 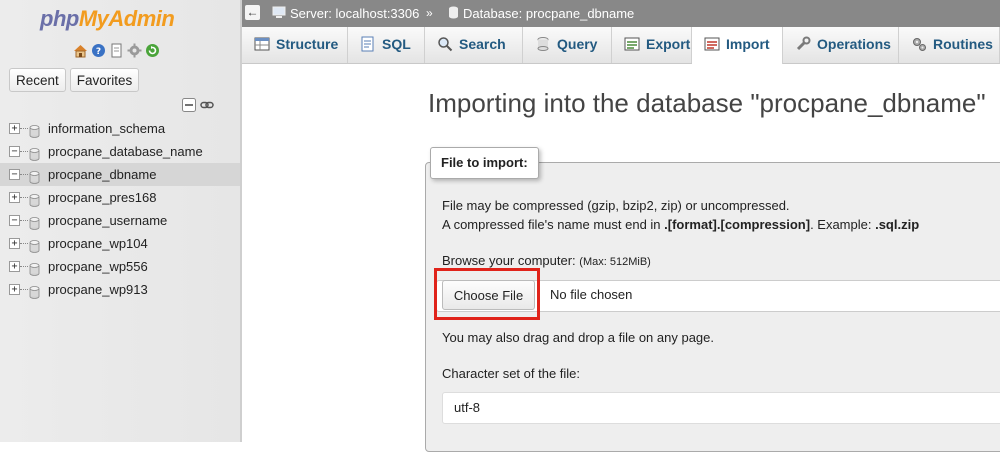 I want to click on tab-query: Query, so click(x=567, y=45).